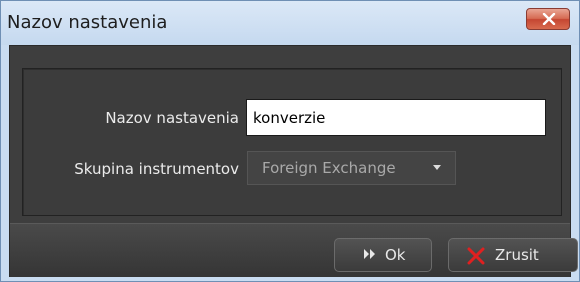 This screenshot has width=580, height=282. I want to click on ok-button-label: Ok, so click(395, 255).